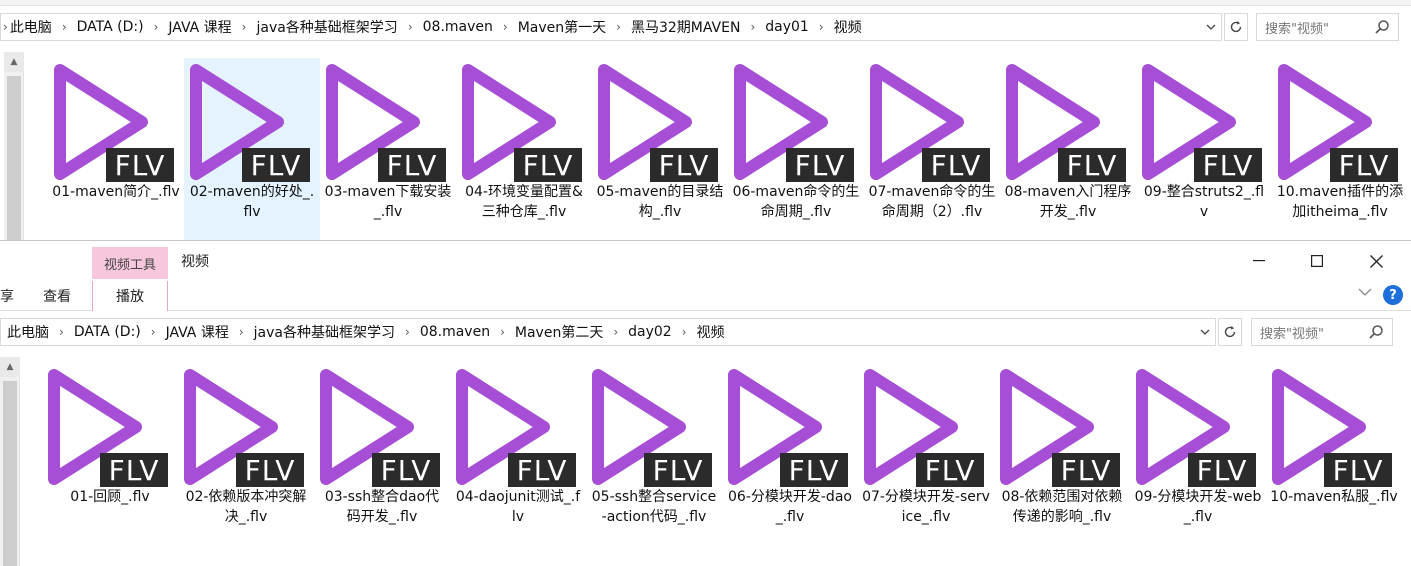  I want to click on file-name: 09-整合struts2_.flv, so click(1204, 202).